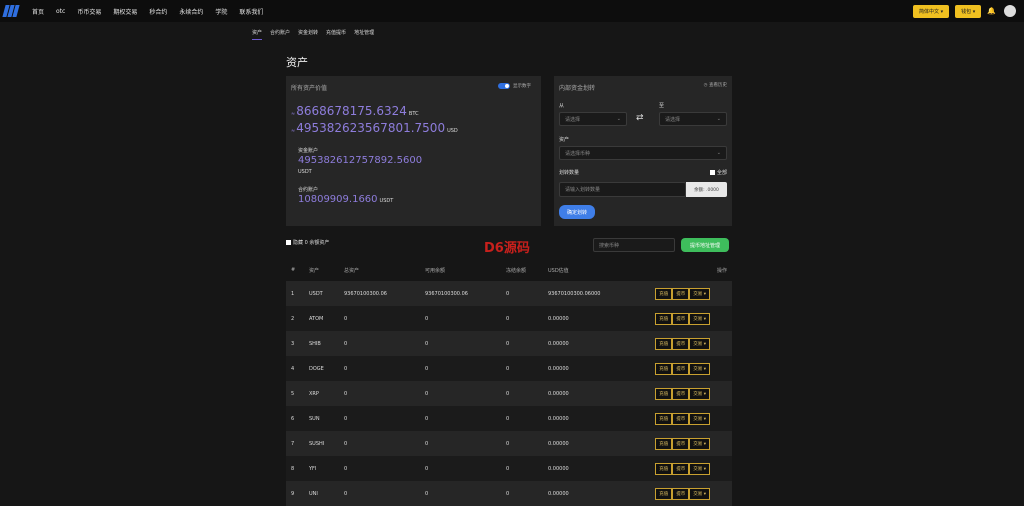  I want to click on history-link: ◷ 查看历史, so click(715, 85).